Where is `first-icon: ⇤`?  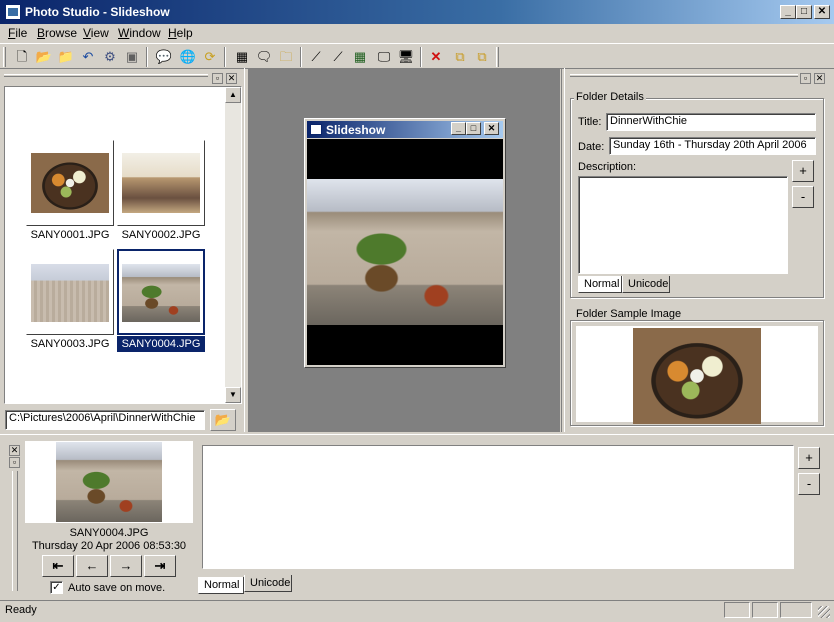 first-icon: ⇤ is located at coordinates (58, 565).